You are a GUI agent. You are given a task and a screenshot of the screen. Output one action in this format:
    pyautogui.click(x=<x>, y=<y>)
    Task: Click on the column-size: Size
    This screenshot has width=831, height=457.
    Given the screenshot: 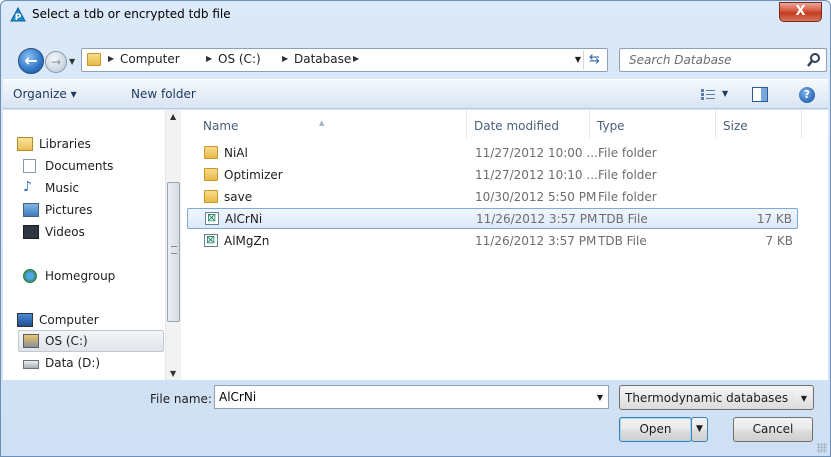 What is the action you would take?
    pyautogui.click(x=735, y=126)
    